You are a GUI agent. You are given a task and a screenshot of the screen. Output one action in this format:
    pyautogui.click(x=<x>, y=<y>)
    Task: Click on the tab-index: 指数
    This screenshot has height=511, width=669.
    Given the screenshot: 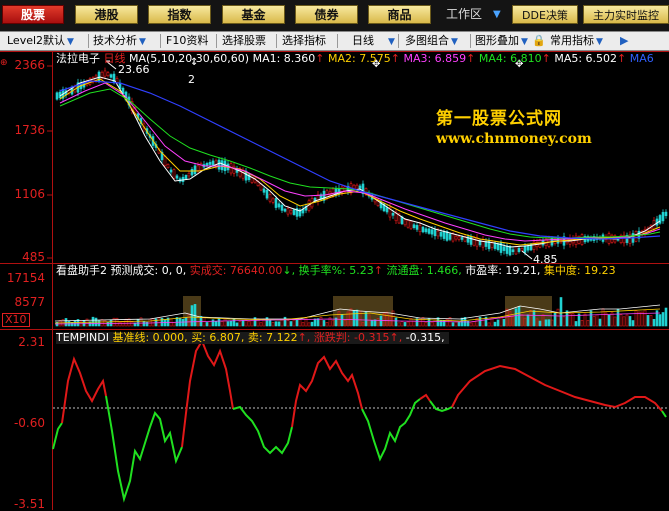 What is the action you would take?
    pyautogui.click(x=179, y=14)
    